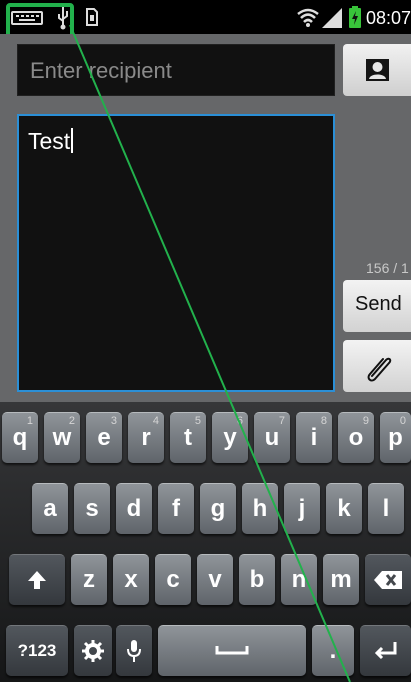  I want to click on key-q: q1, so click(20, 437).